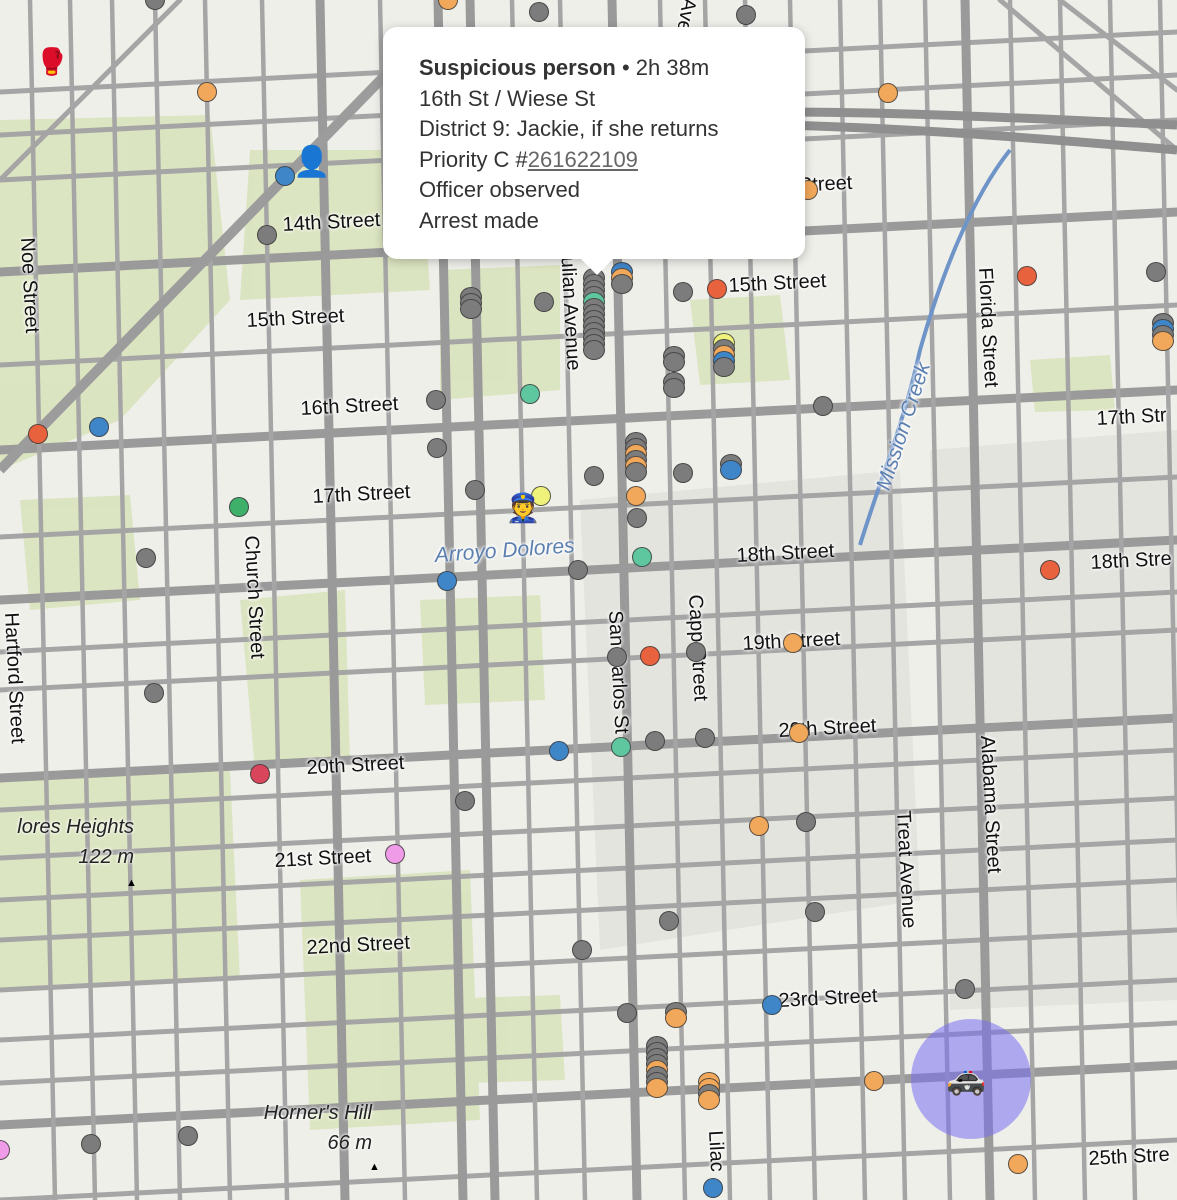 The width and height of the screenshot is (1177, 1200). What do you see at coordinates (30, 285) in the screenshot?
I see `street-label-noe: Noe Street` at bounding box center [30, 285].